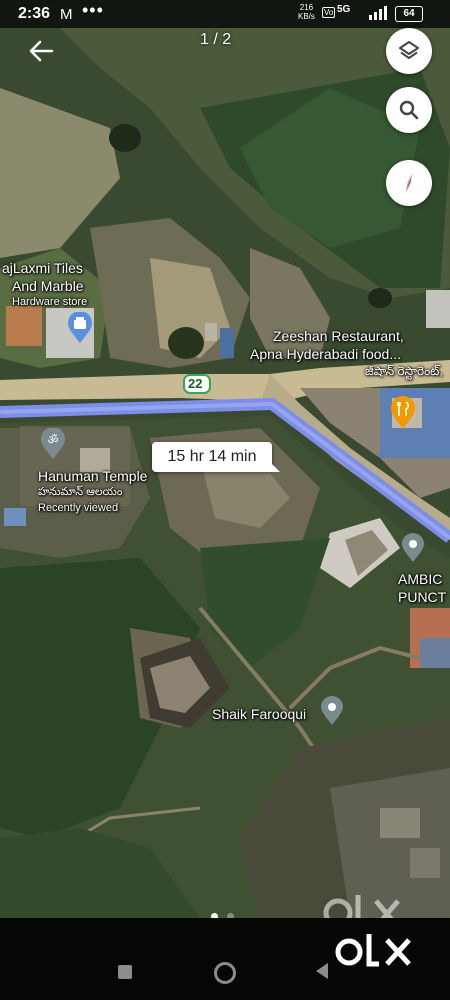 The height and width of the screenshot is (1000, 450). What do you see at coordinates (373, 950) in the screenshot?
I see `olx-logo` at bounding box center [373, 950].